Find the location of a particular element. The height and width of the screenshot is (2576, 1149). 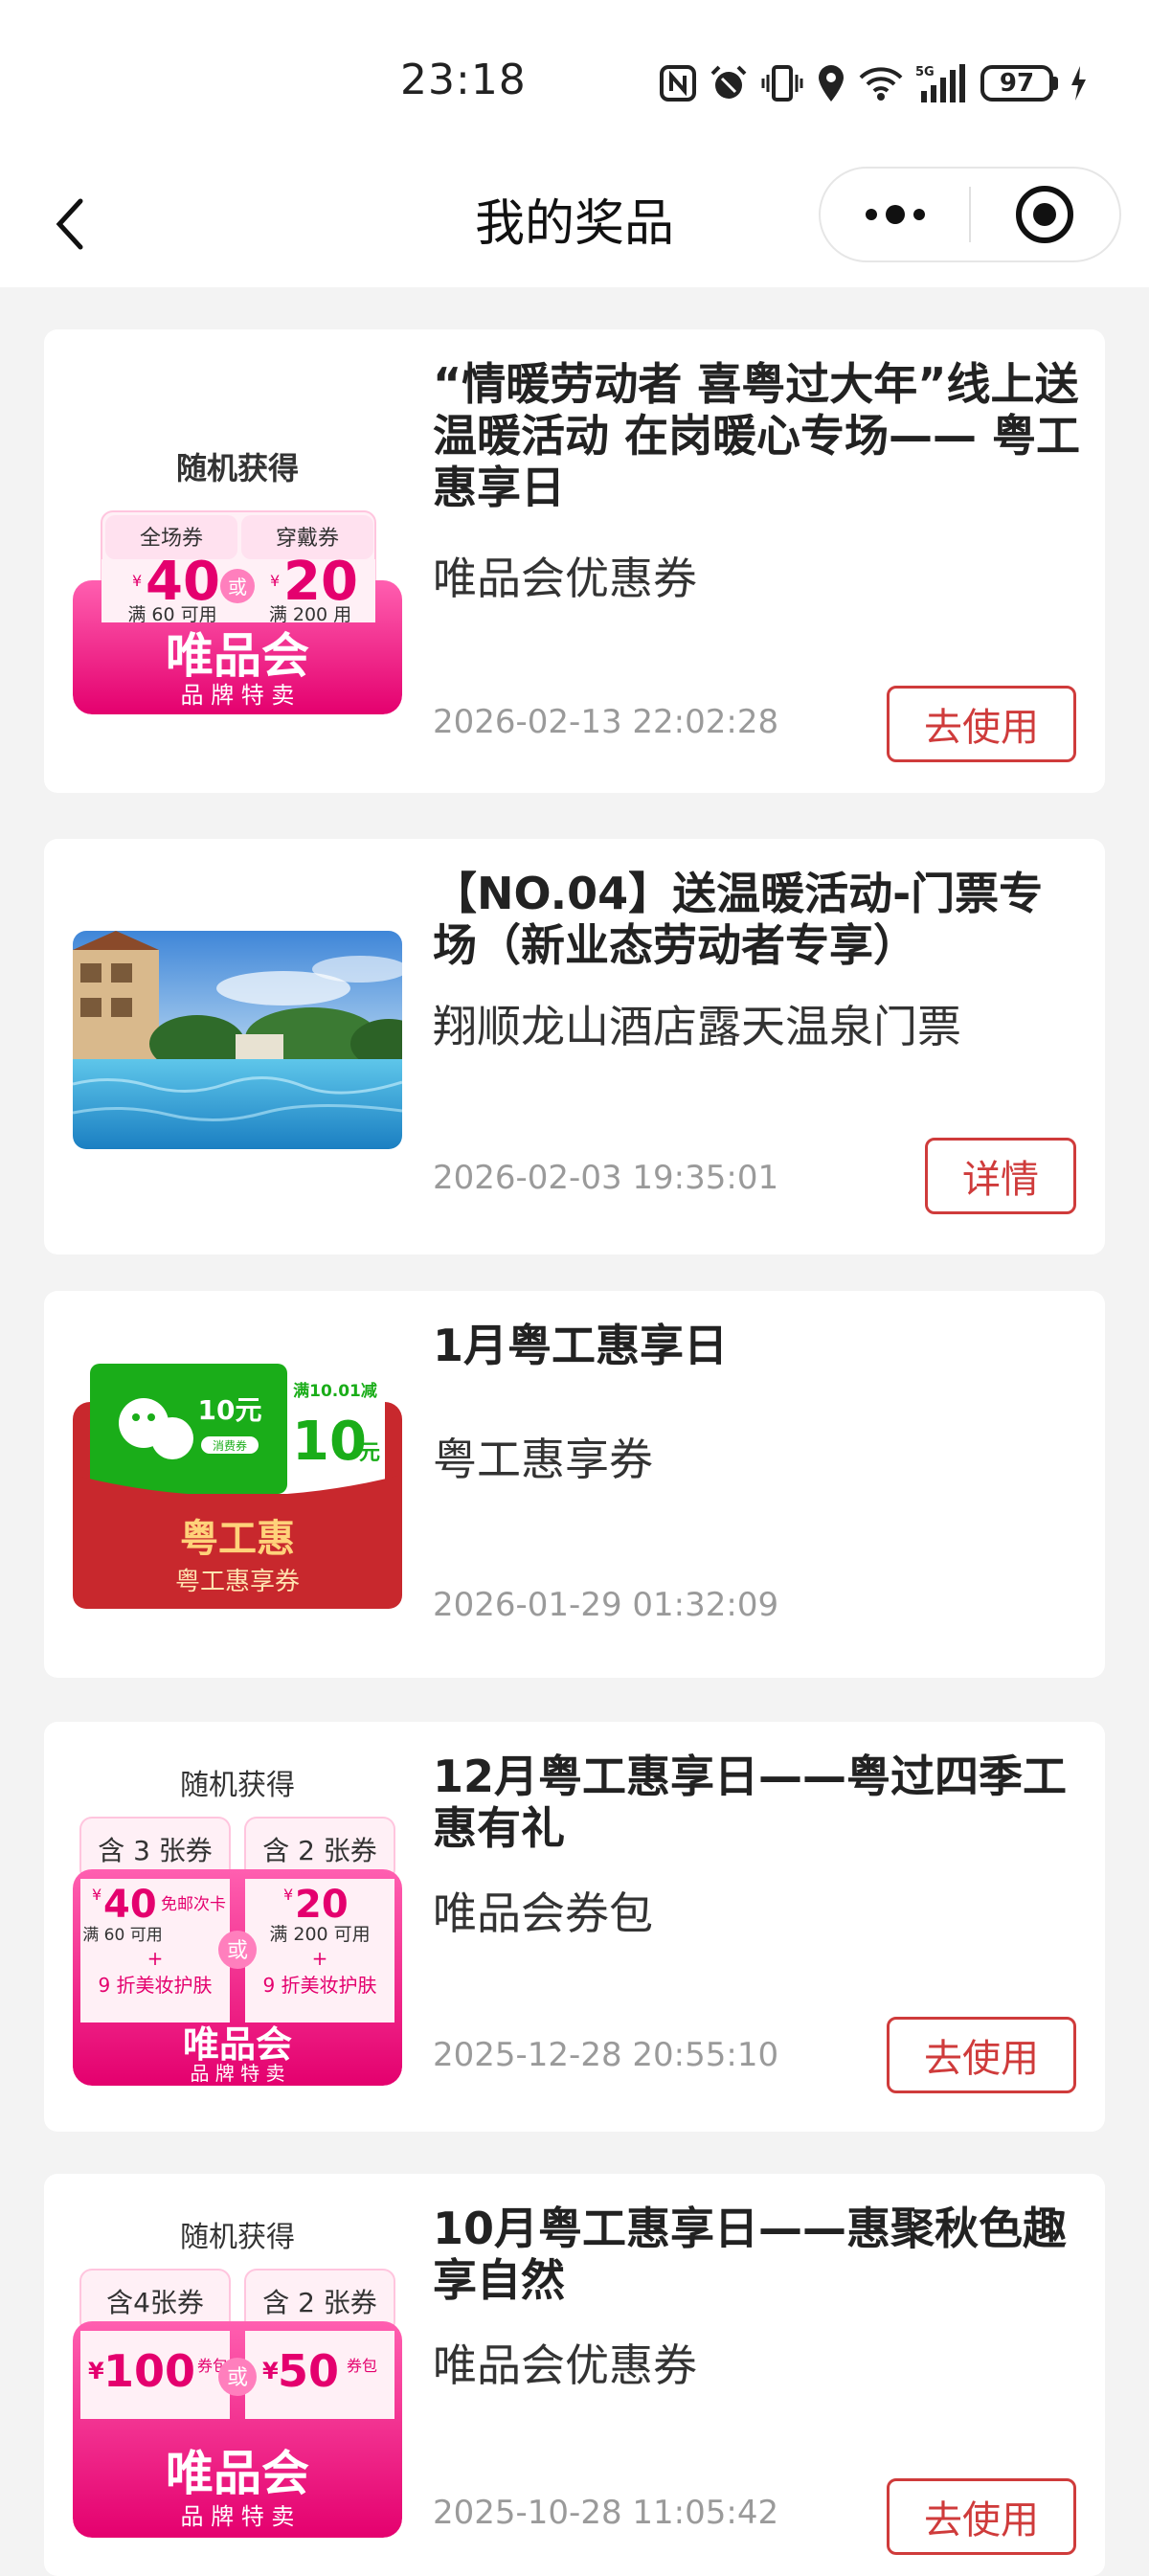

thumb-amount-right: 50 is located at coordinates (309, 2371).